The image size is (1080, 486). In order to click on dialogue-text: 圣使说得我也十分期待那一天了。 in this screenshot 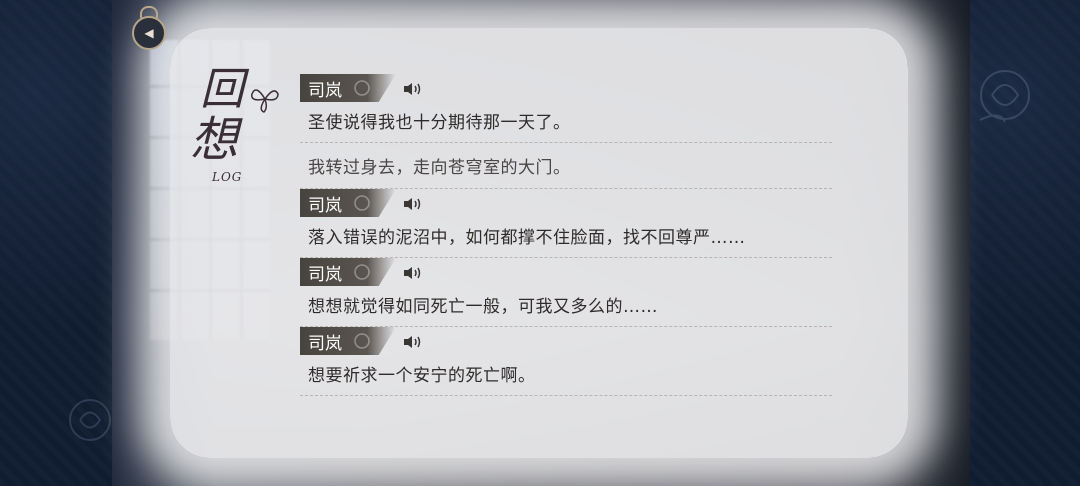, I will do `click(439, 123)`.